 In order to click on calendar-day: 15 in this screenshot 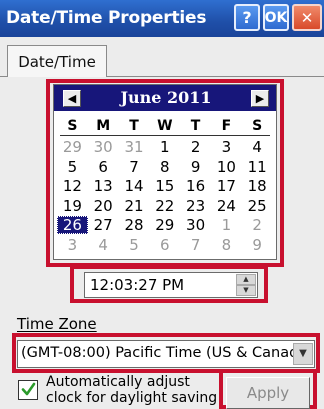, I will do `click(164, 186)`.